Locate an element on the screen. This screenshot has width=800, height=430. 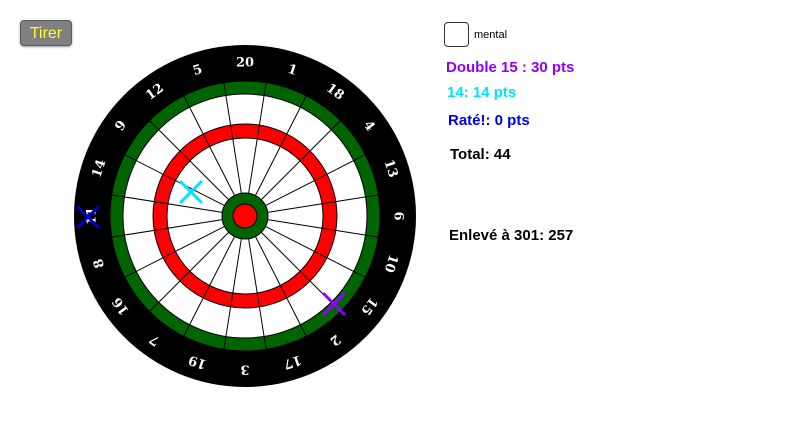
board-number: 3 is located at coordinates (244, 369).